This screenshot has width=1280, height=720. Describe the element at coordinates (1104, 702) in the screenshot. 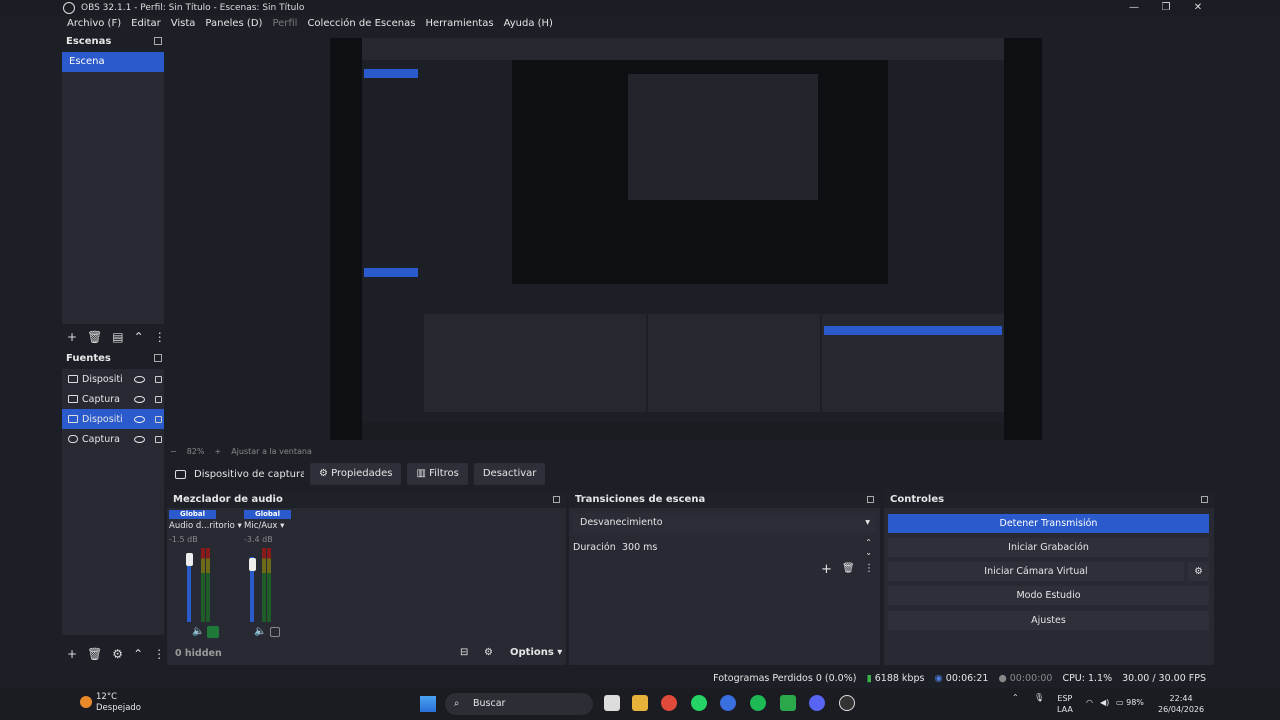

I see `volume-icon: ◀)` at that location.